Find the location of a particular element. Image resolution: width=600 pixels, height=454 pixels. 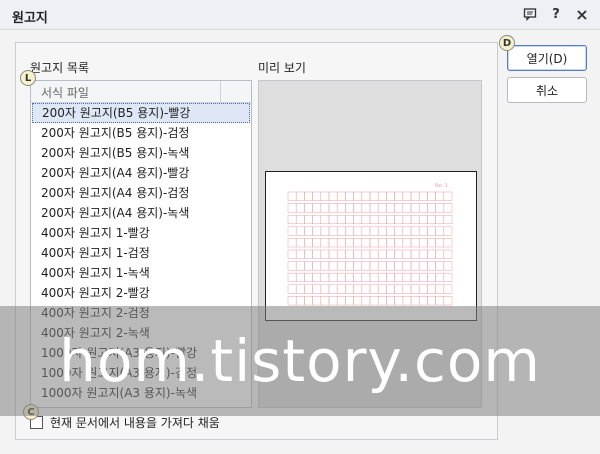

window-title: 원고지 is located at coordinates (30, 18).